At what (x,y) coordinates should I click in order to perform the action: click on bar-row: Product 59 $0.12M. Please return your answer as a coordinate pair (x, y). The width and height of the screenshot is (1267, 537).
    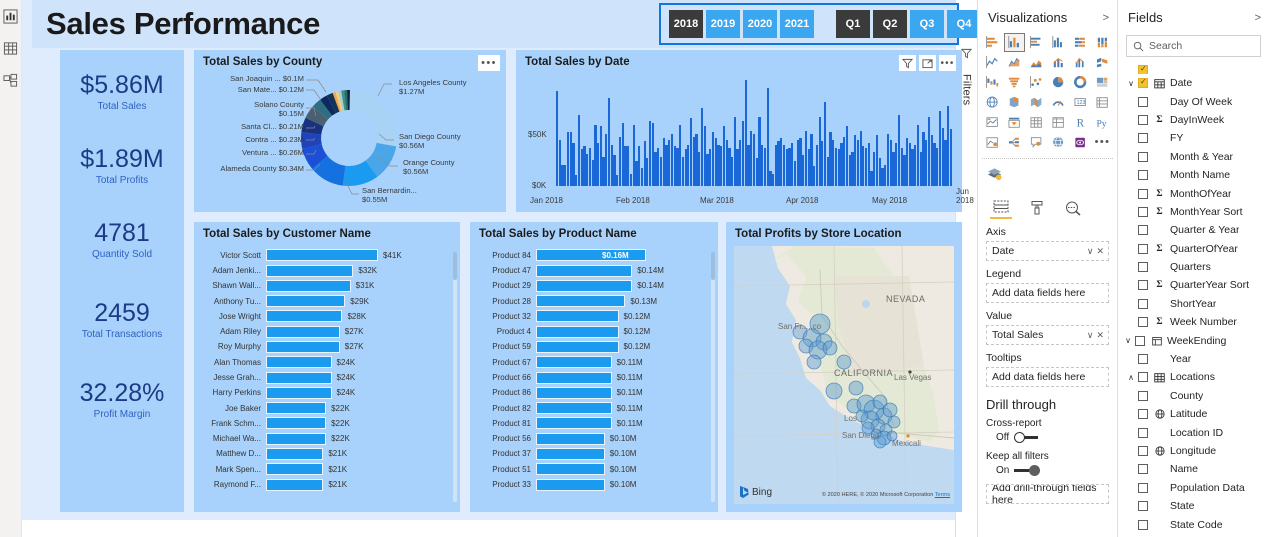
    Looking at the image, I should click on (591, 347).